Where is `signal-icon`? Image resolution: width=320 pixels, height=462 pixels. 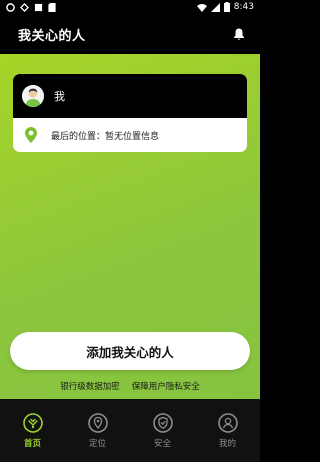
signal-icon is located at coordinates (215, 7).